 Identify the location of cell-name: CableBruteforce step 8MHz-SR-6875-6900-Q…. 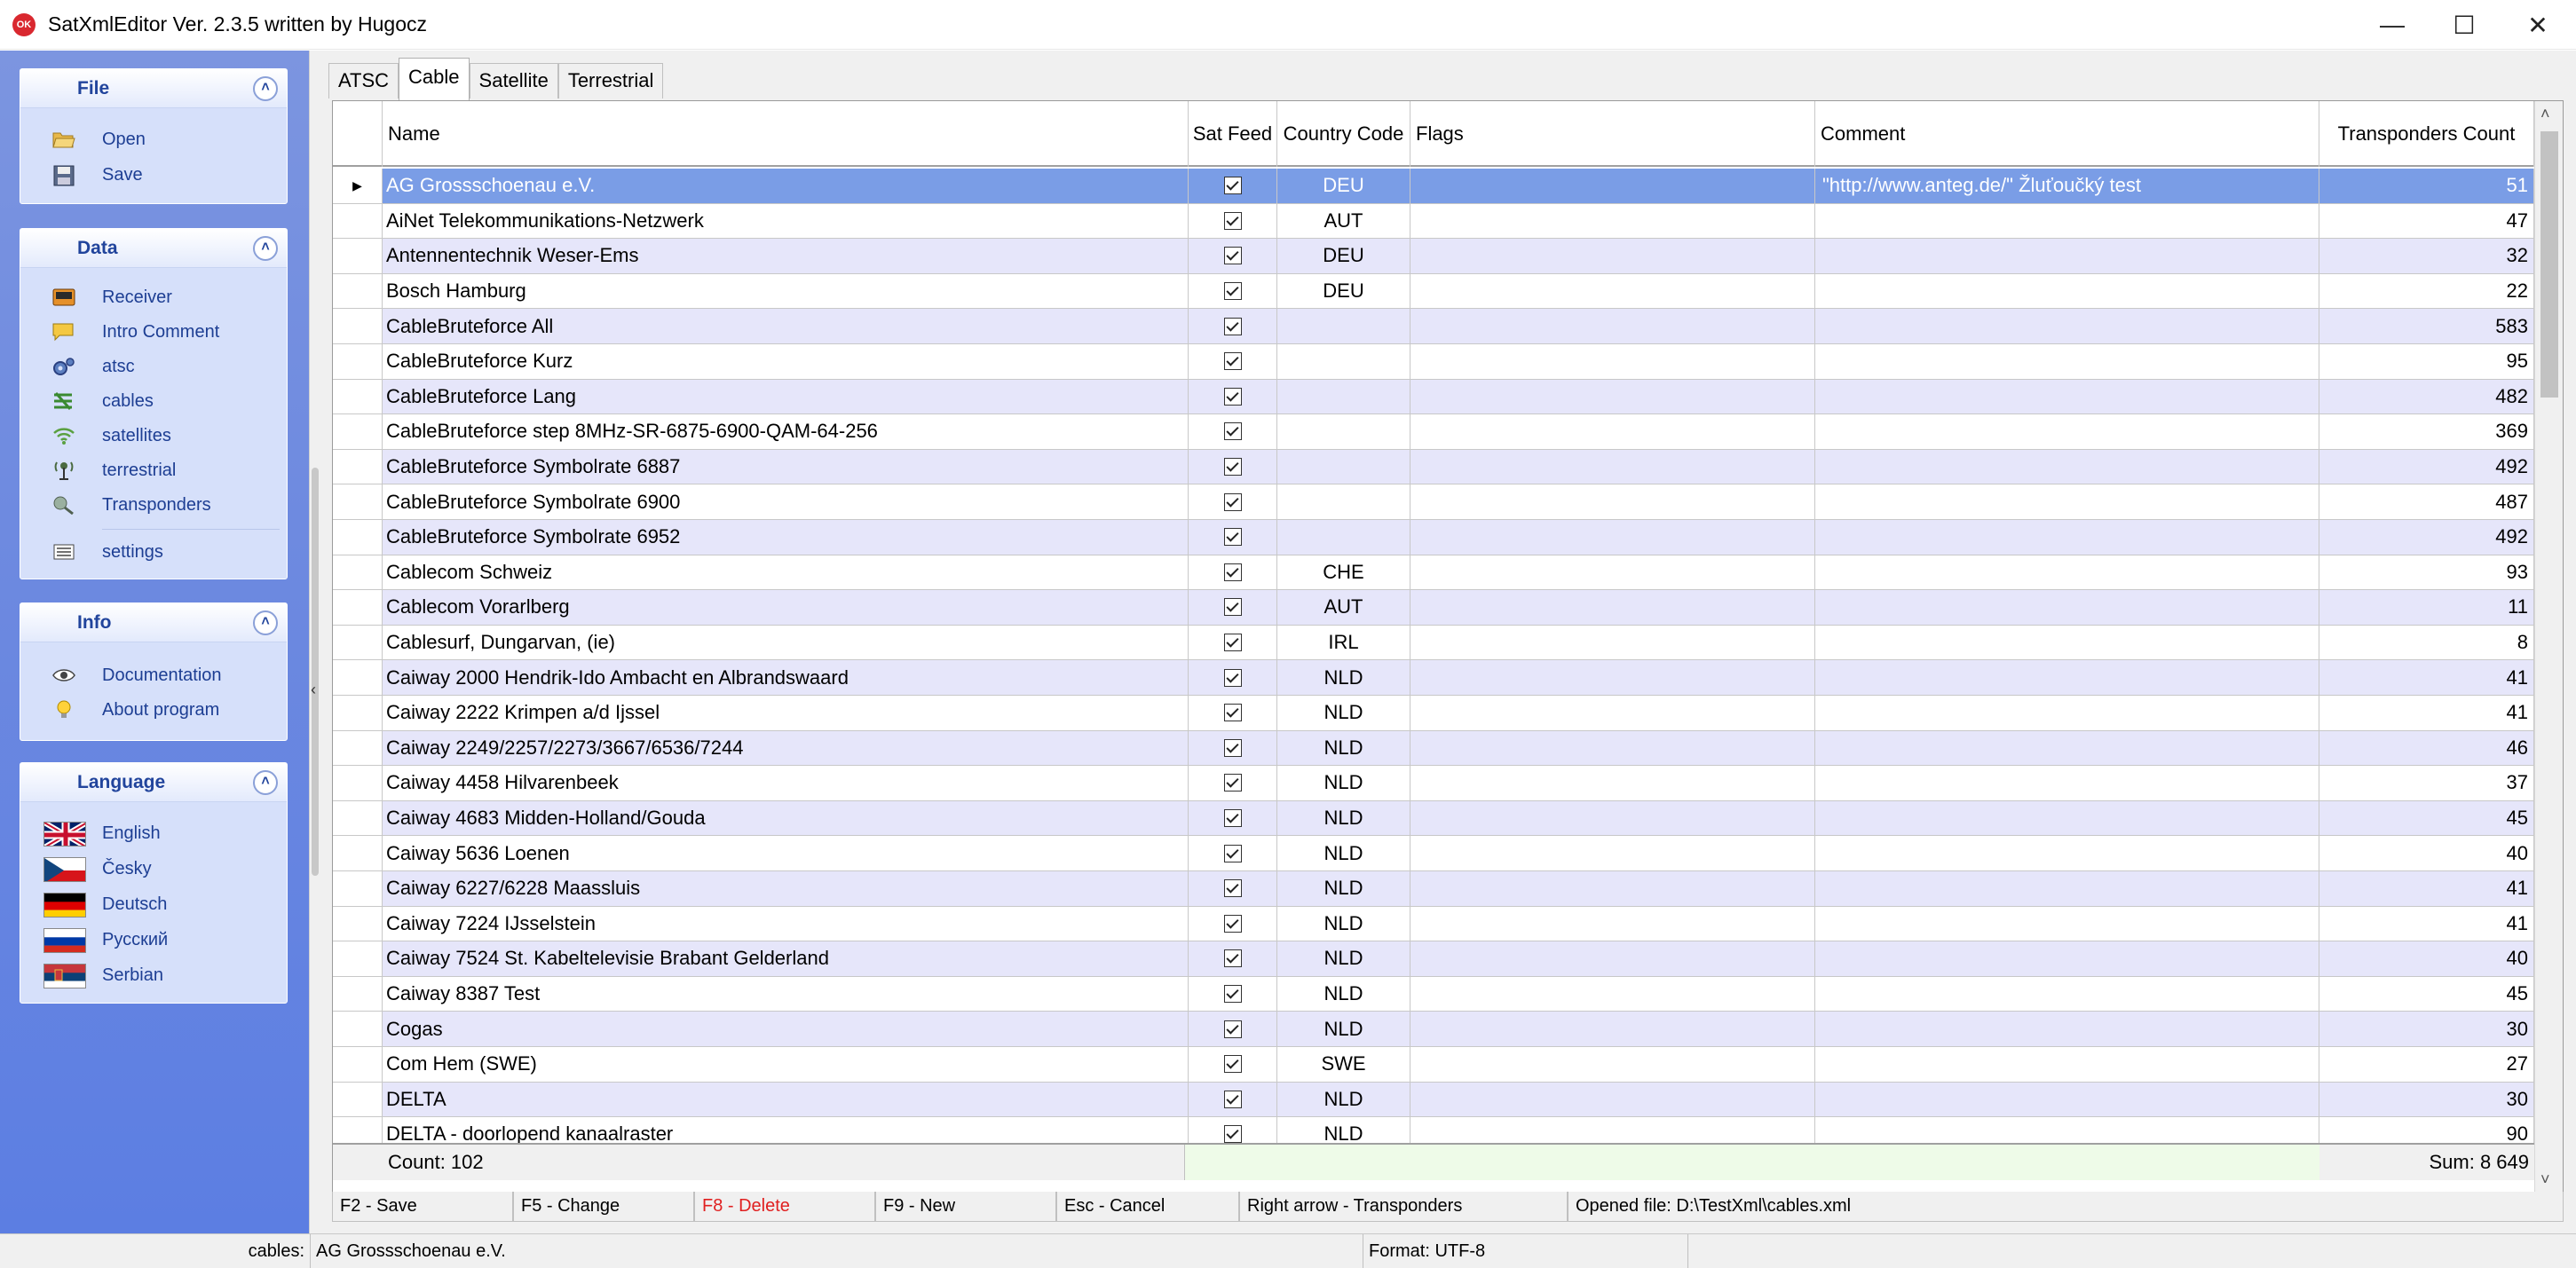
(786, 432).